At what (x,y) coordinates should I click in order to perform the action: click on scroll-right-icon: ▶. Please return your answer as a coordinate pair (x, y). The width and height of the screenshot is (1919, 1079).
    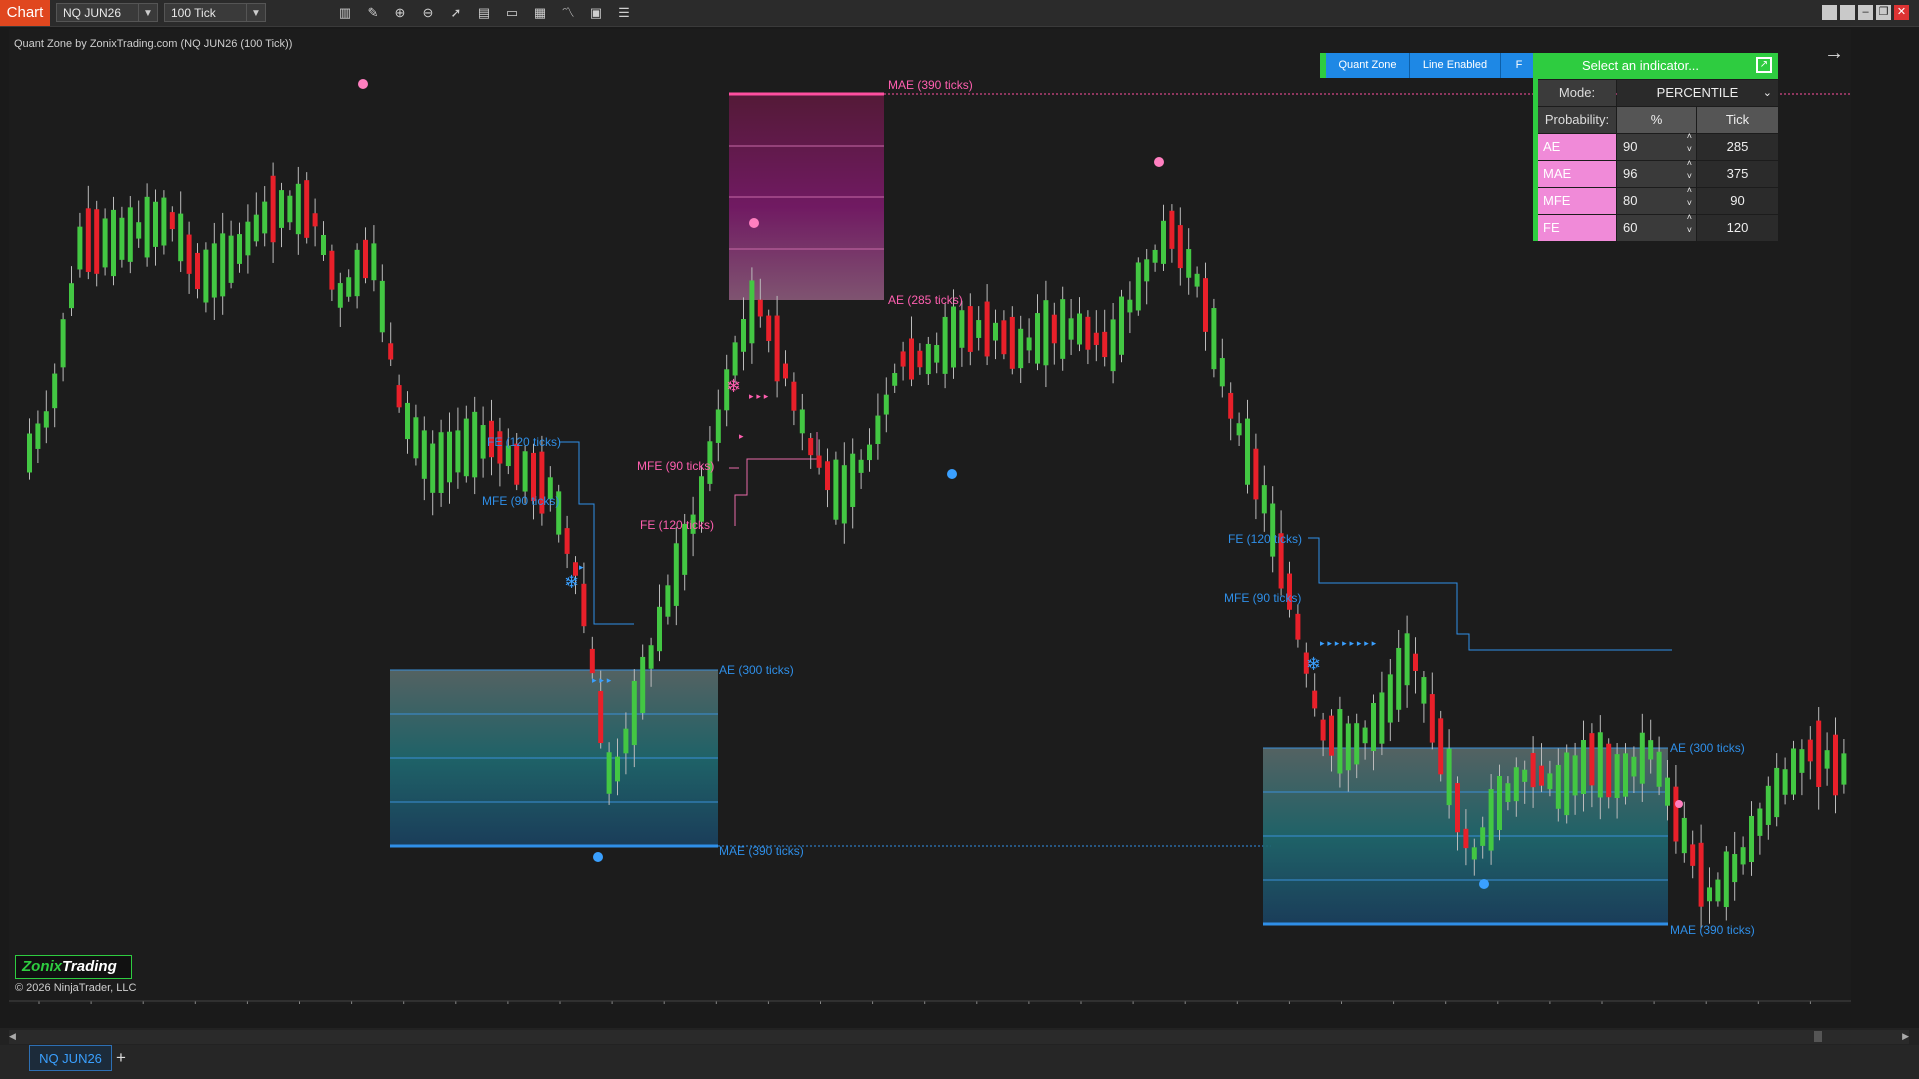
    Looking at the image, I should click on (1905, 1036).